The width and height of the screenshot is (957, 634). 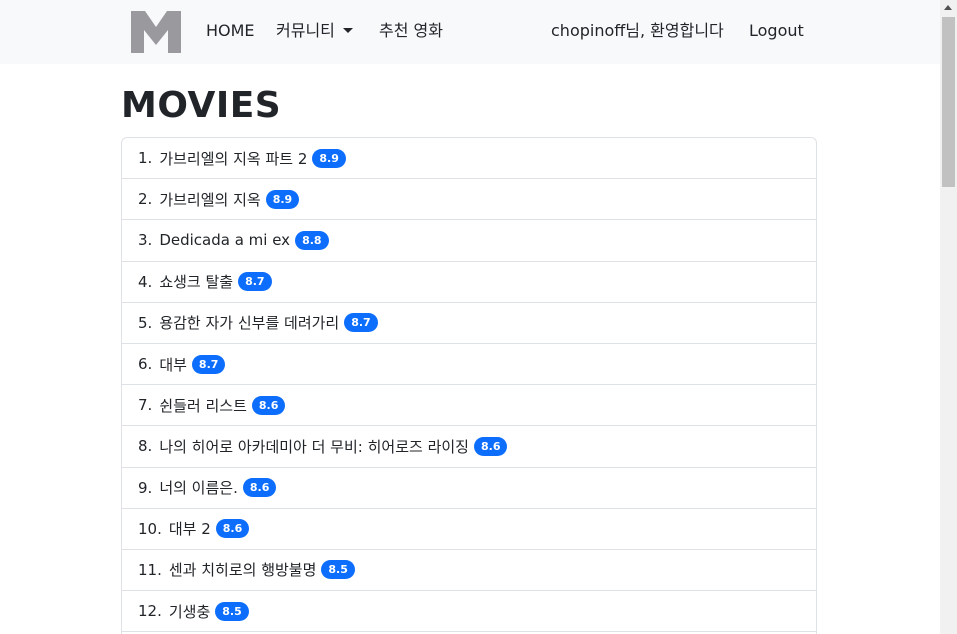 I want to click on movie-title: 가브리엘의 지옥, so click(x=209, y=199).